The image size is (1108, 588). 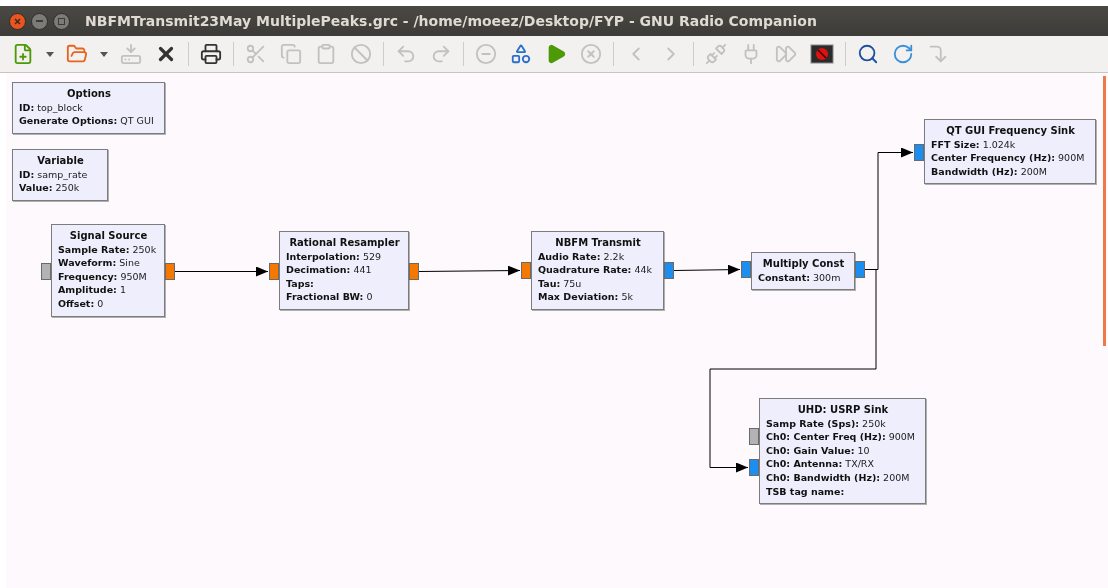 What do you see at coordinates (451, 21) in the screenshot?
I see `window-title: NBFMTransmit23May MultiplePeaks.grc - /home/moeez/Desktop/FYP - GNU Radio Companion` at bounding box center [451, 21].